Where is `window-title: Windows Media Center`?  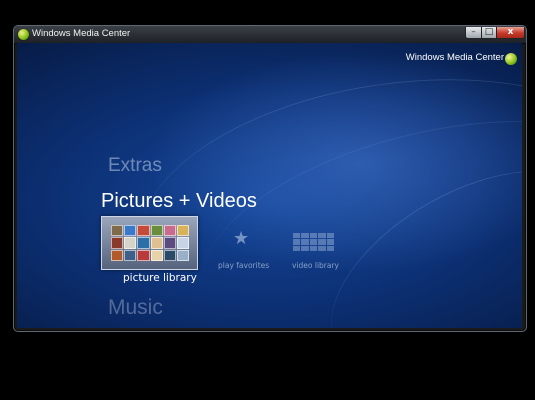
window-title: Windows Media Center is located at coordinates (81, 33).